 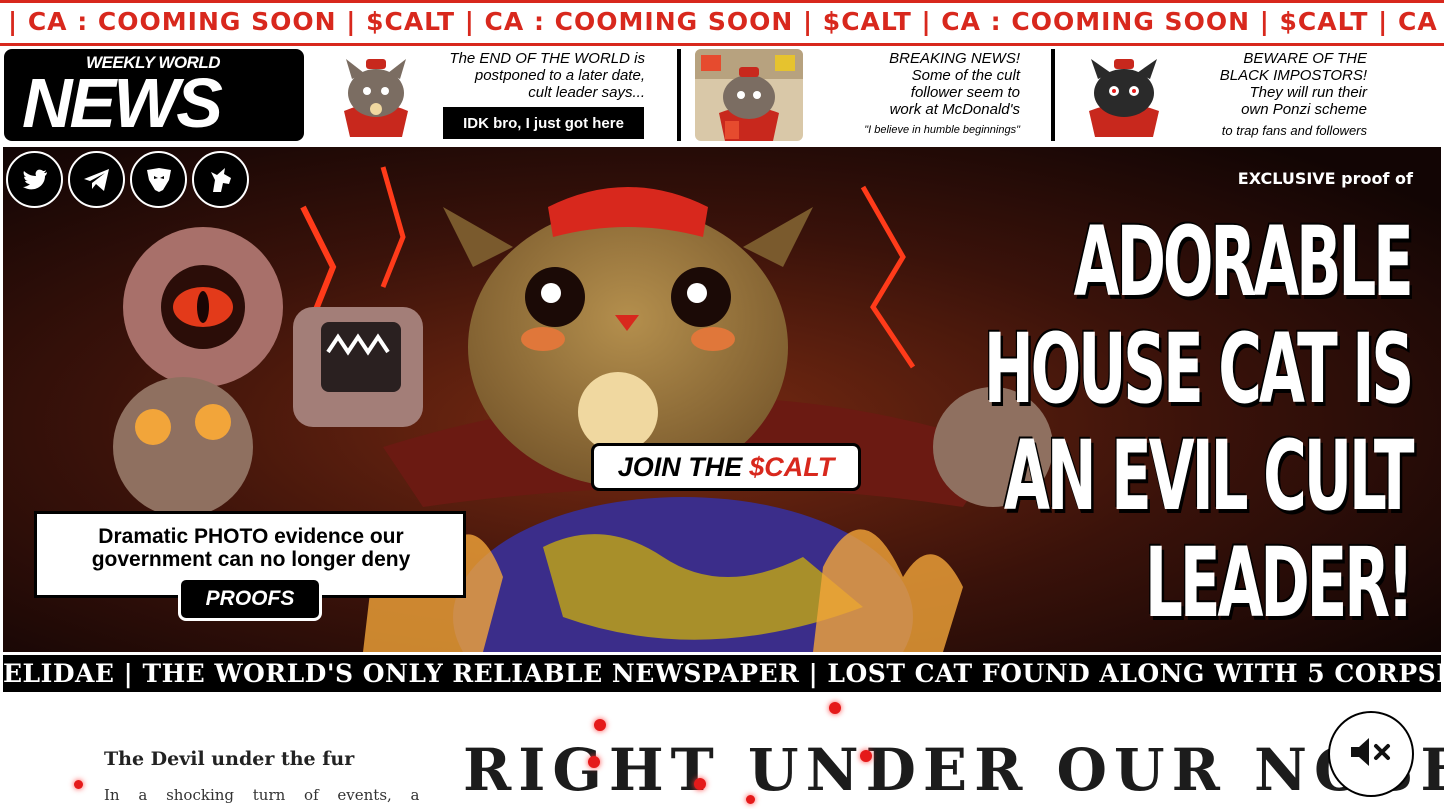 What do you see at coordinates (158, 179) in the screenshot?
I see `eagle-icon` at bounding box center [158, 179].